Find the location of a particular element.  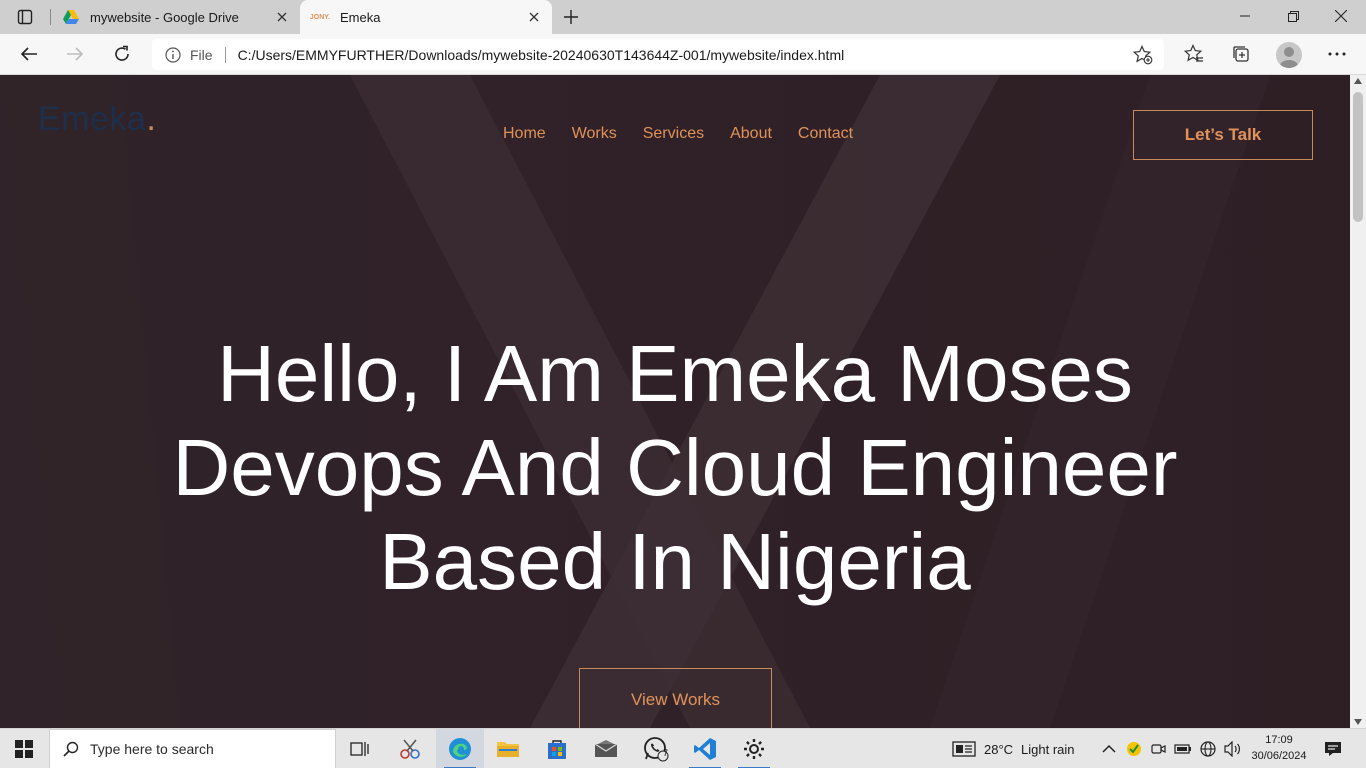

settings-button is located at coordinates (754, 748).